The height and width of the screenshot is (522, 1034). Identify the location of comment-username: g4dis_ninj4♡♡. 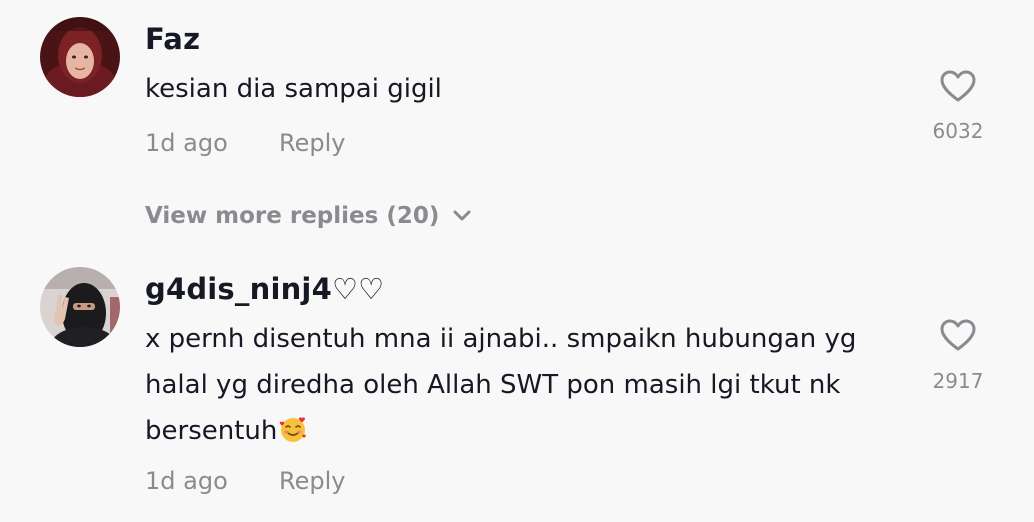
(264, 289).